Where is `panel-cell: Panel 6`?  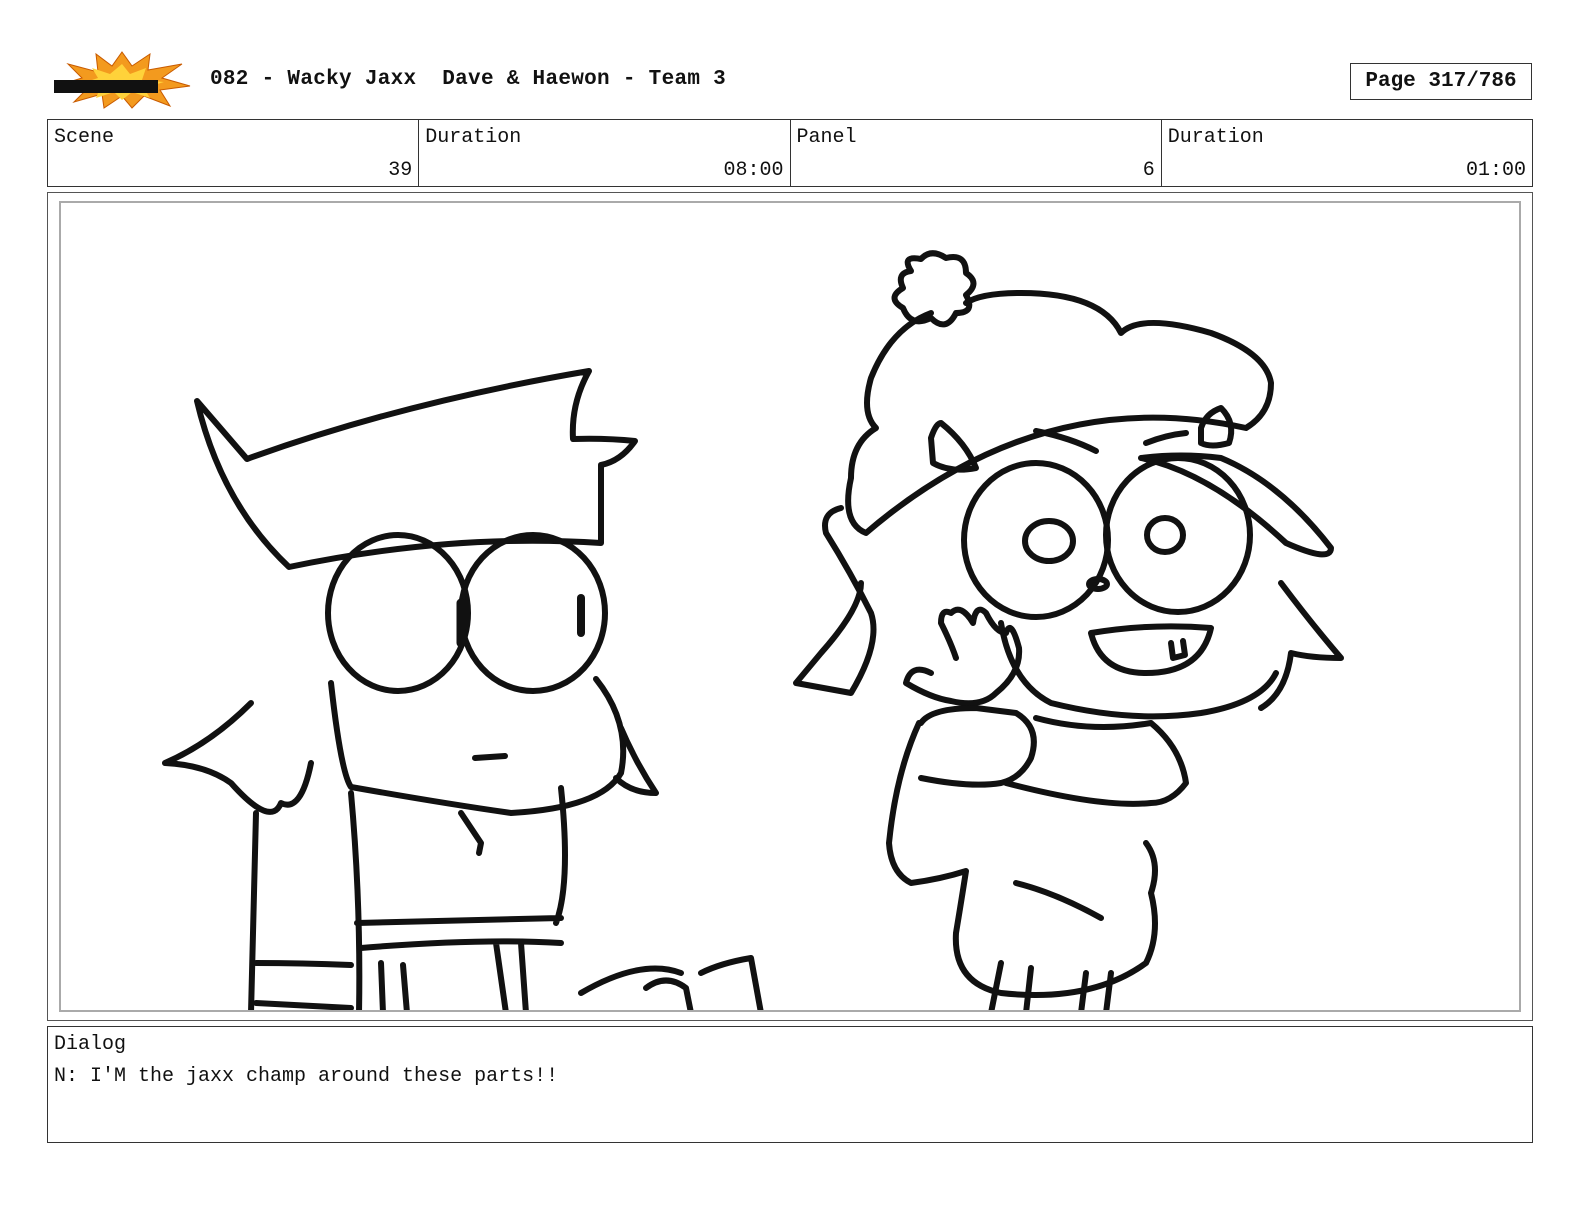 panel-cell: Panel 6 is located at coordinates (975, 153).